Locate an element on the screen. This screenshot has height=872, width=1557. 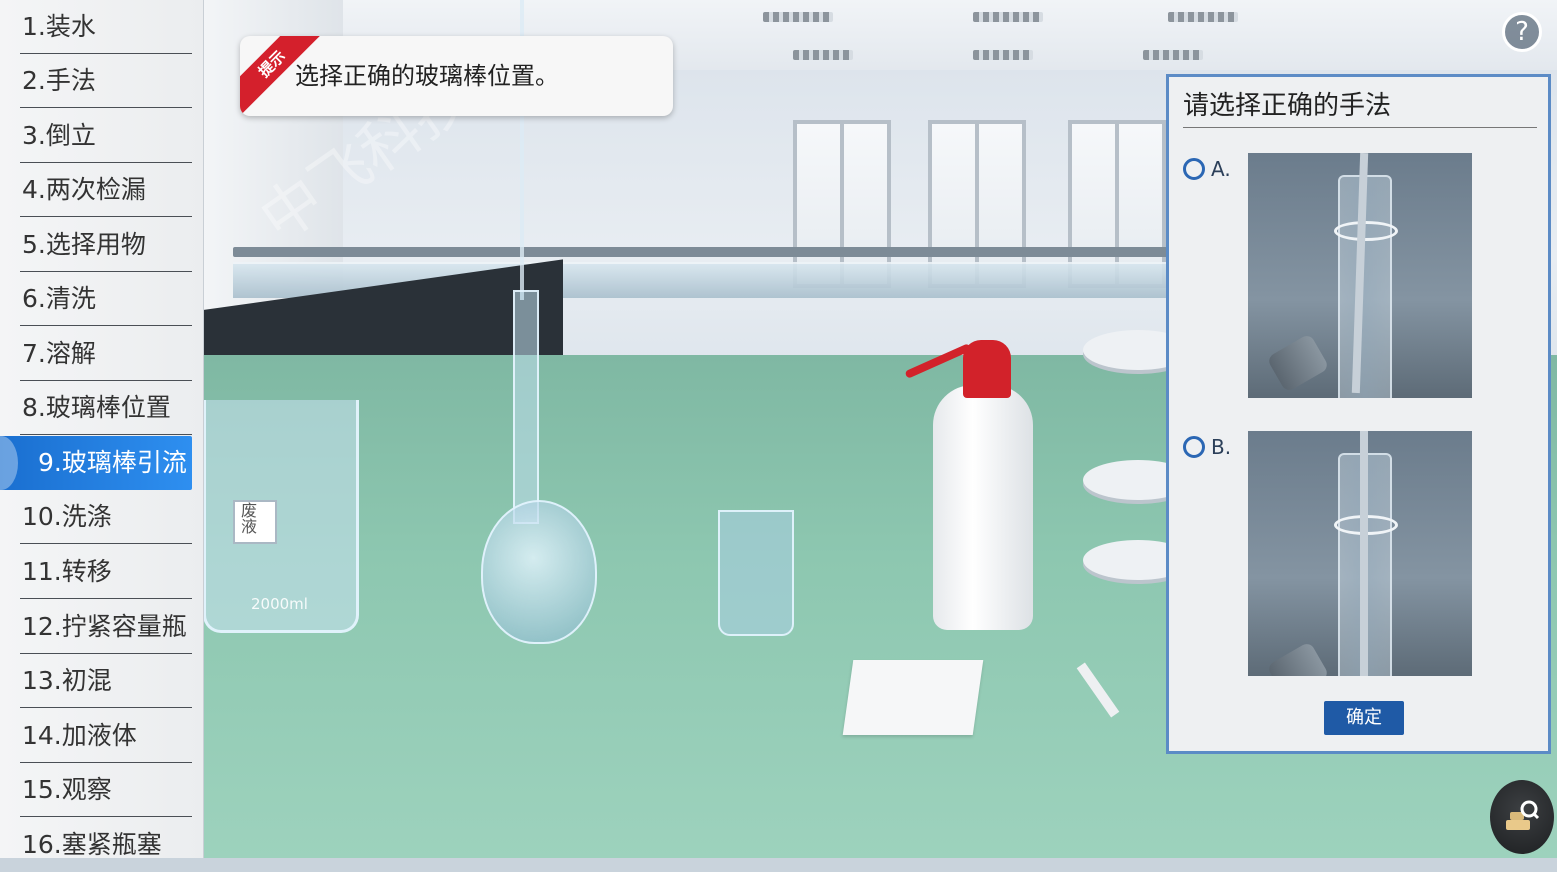
step-item: 3.倒立 is located at coordinates (106, 136).